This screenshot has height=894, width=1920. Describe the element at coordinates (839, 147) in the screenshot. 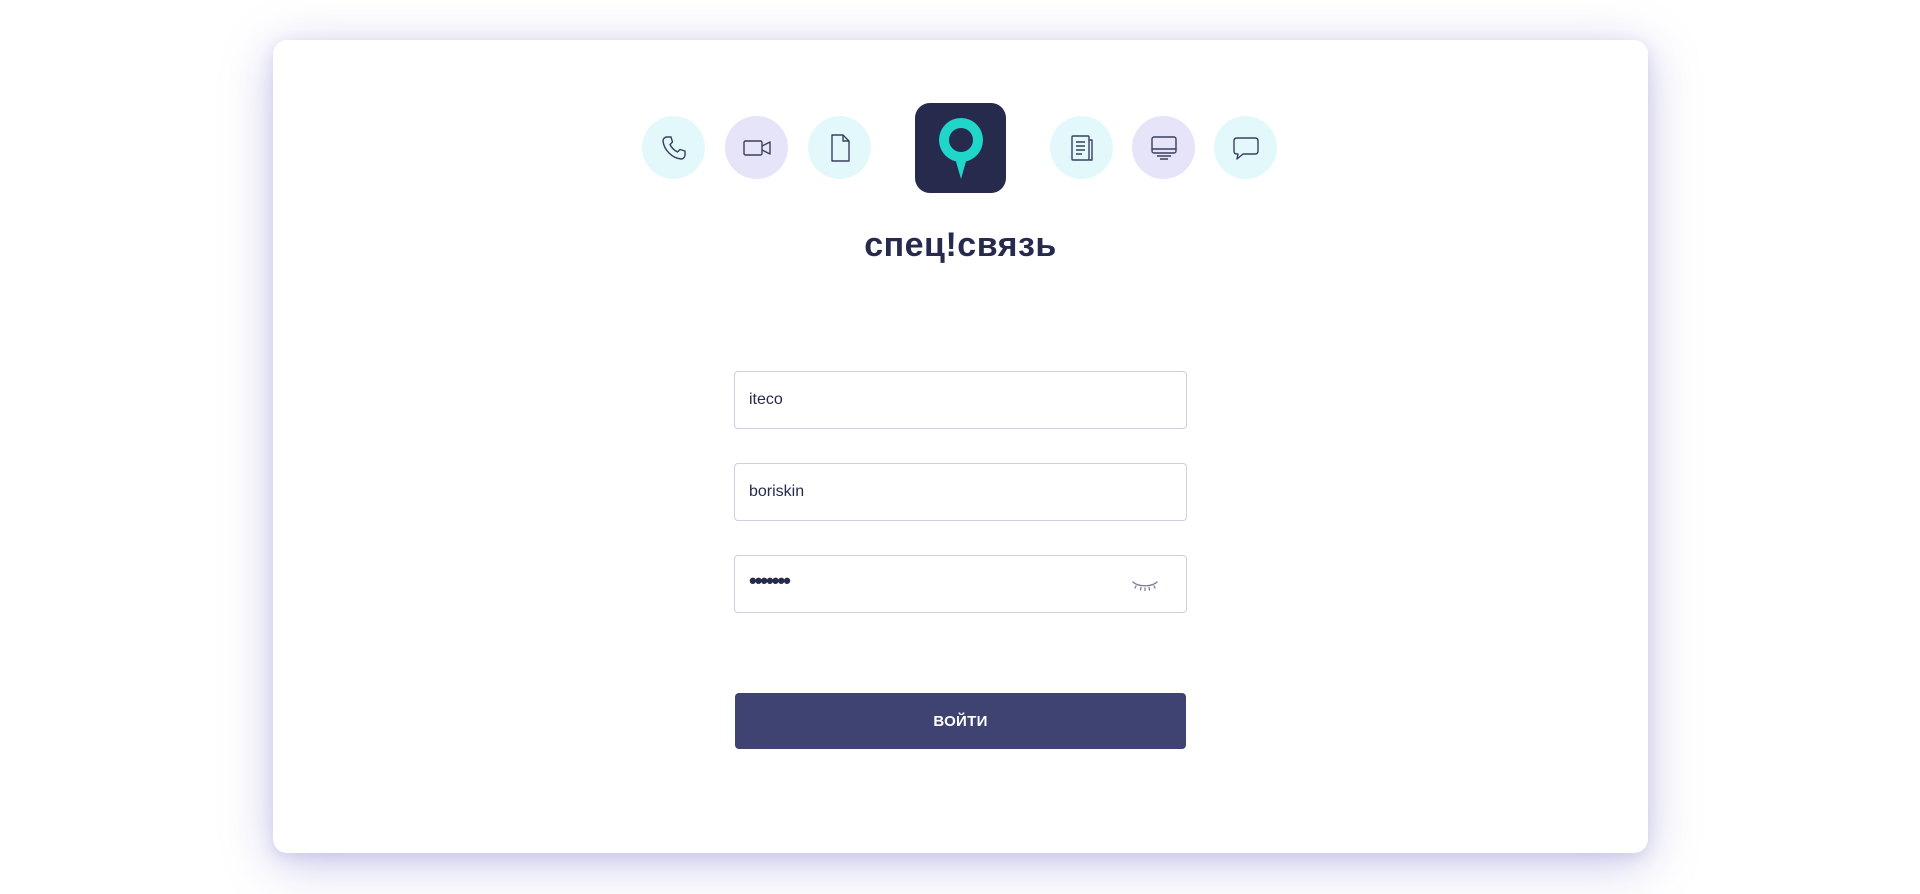

I see `document-icon` at that location.